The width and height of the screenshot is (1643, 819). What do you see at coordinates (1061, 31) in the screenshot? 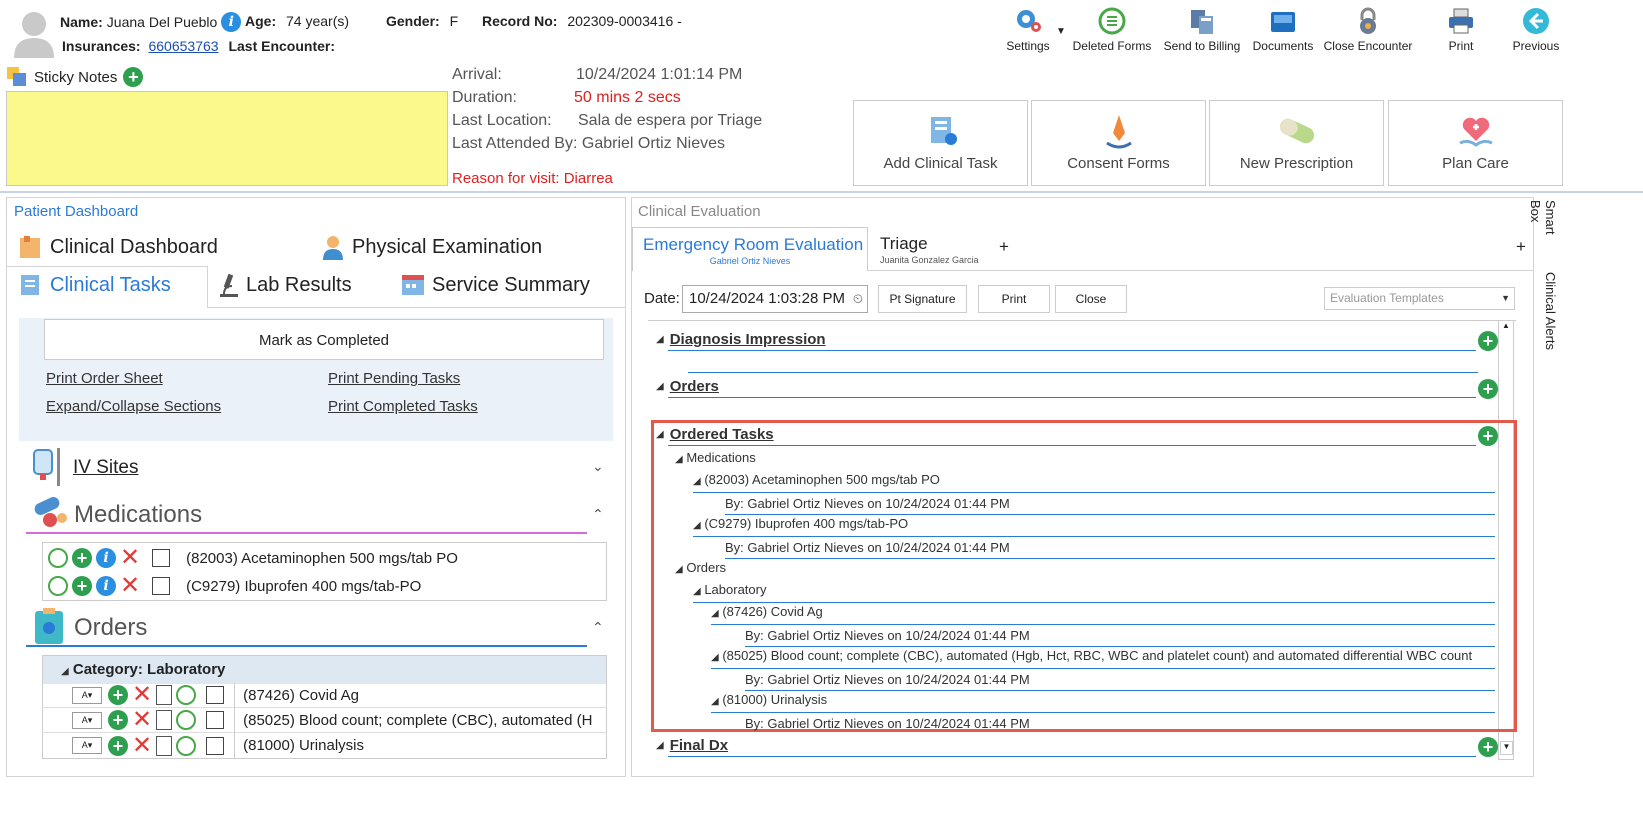
I see `settings-dropdown-icon: ▼` at bounding box center [1061, 31].